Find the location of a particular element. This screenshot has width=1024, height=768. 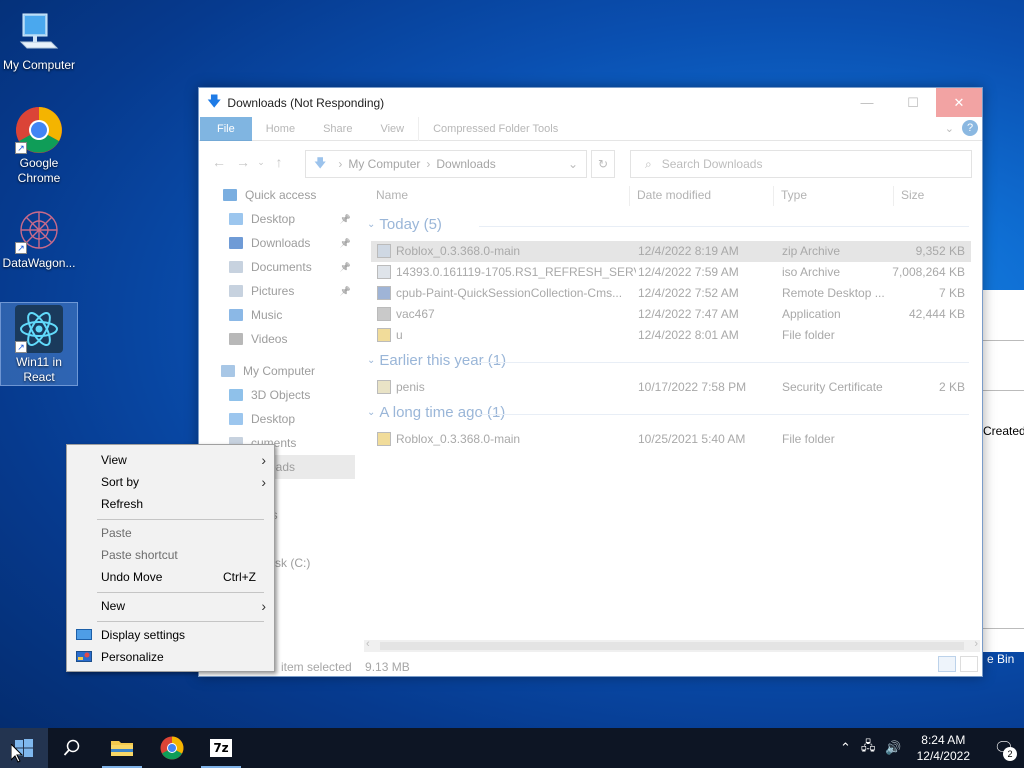

show-hidden-icons-icon: ⌃ is located at coordinates (845, 748).